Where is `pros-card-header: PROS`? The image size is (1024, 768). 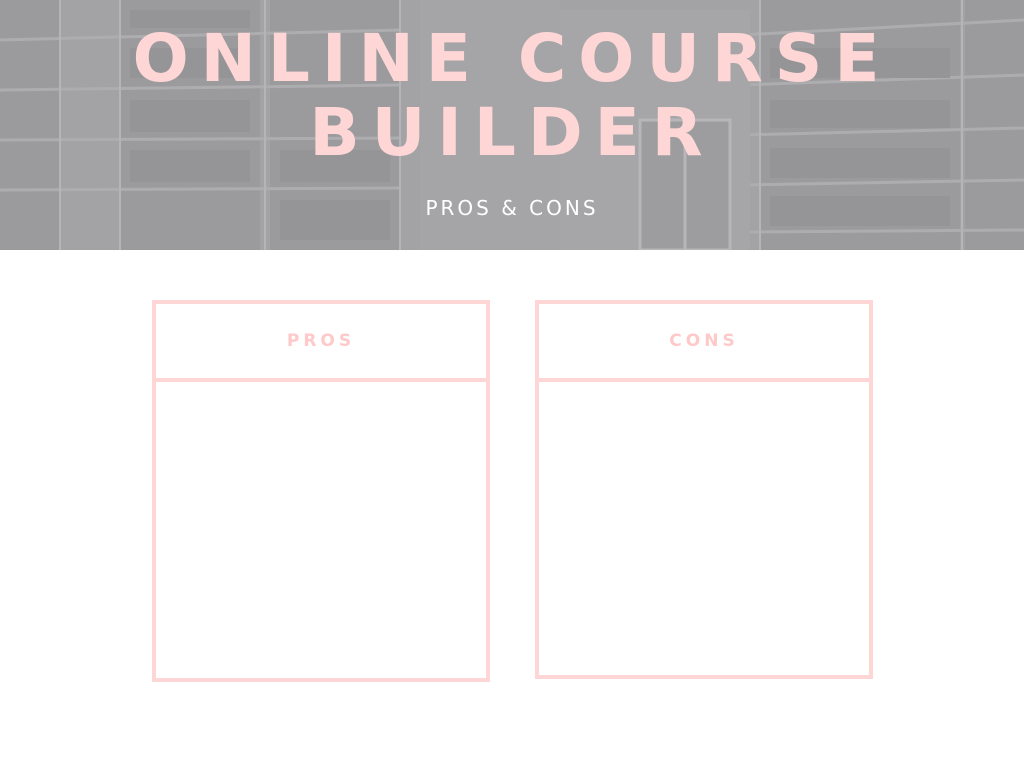
pros-card-header: PROS is located at coordinates (321, 343).